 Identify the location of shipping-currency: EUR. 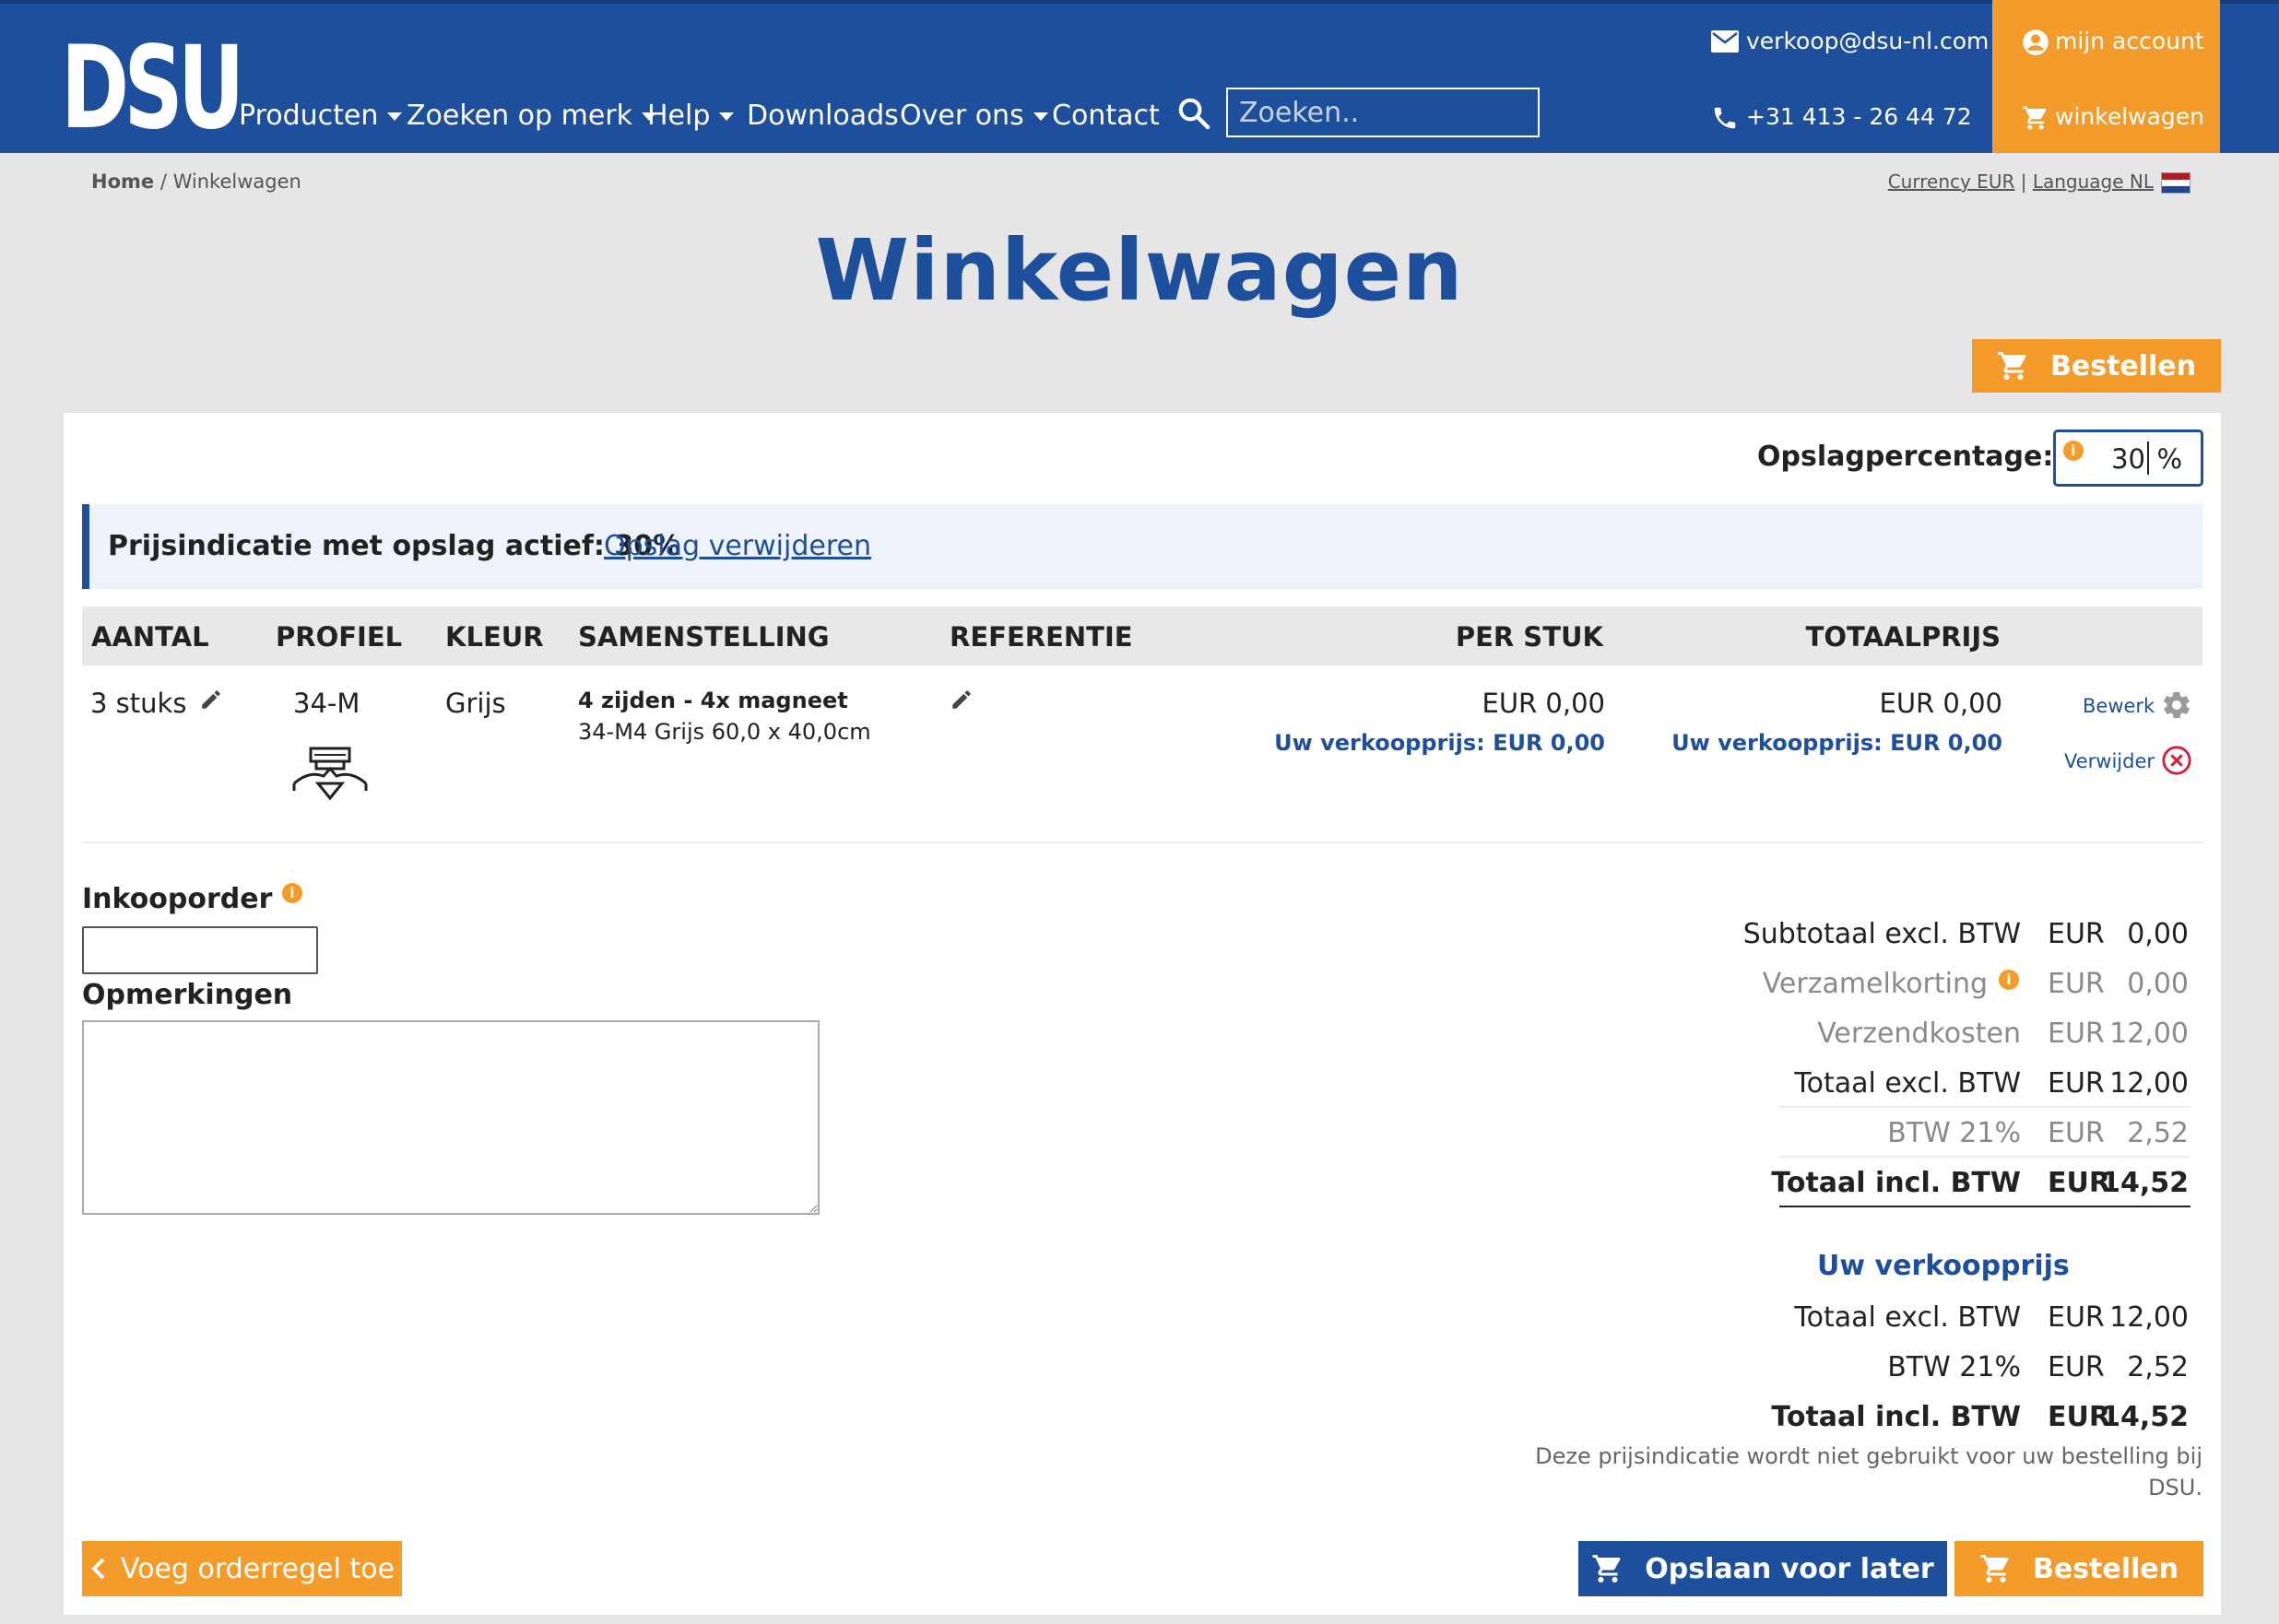
(2076, 1034).